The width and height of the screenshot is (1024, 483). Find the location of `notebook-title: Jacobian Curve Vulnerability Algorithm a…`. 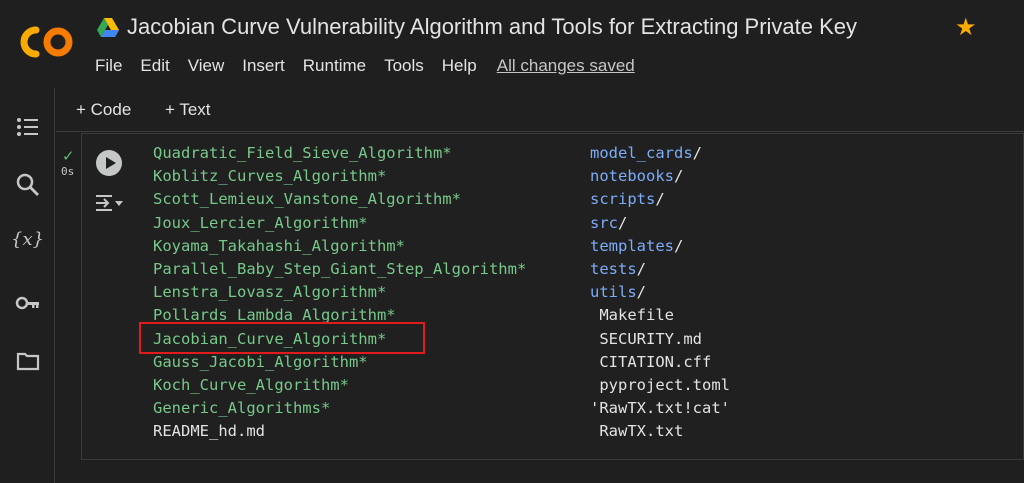

notebook-title: Jacobian Curve Vulnerability Algorithm a… is located at coordinates (492, 27).